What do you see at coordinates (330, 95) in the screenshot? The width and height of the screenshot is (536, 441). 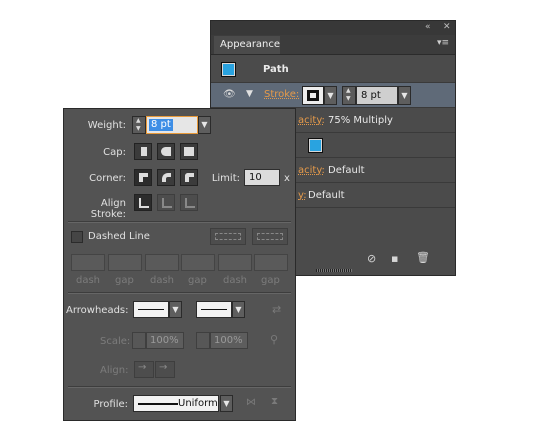 I see `swatch-dropdown-arrow: ▼` at bounding box center [330, 95].